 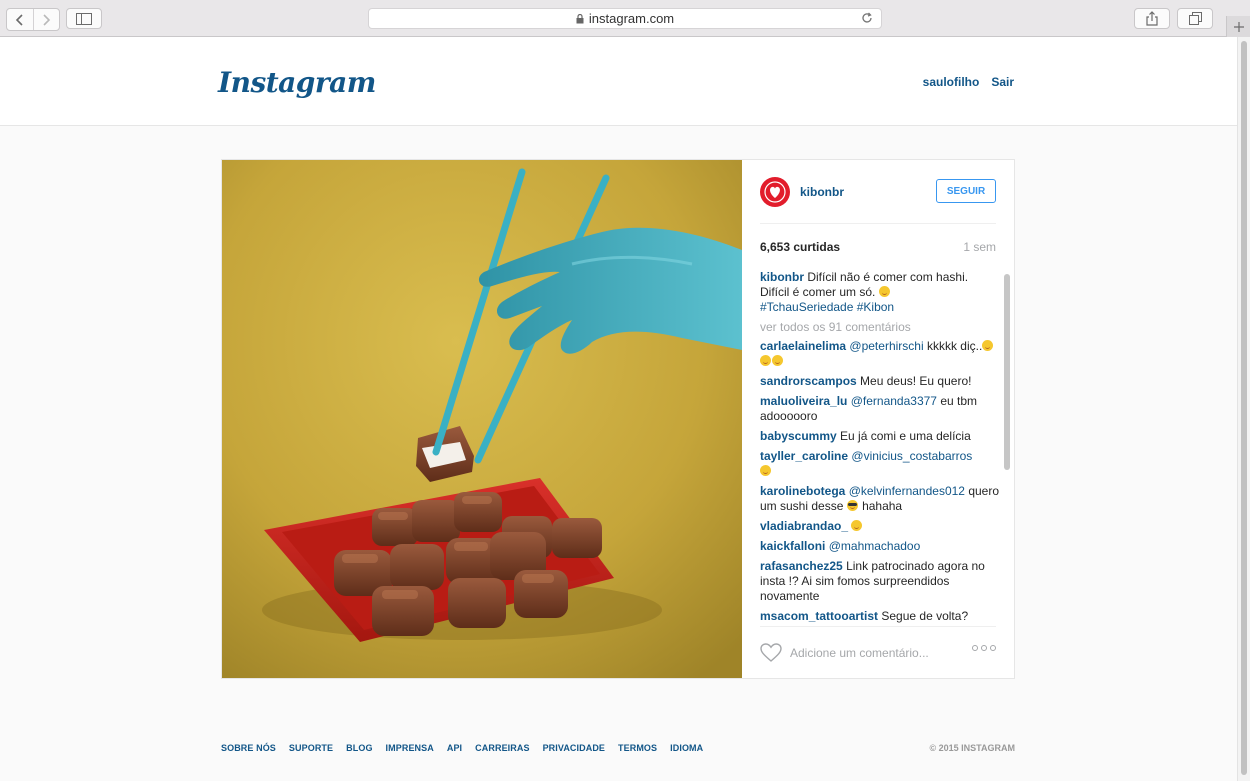 What do you see at coordinates (966, 191) in the screenshot?
I see `follow-button: SEGUIR` at bounding box center [966, 191].